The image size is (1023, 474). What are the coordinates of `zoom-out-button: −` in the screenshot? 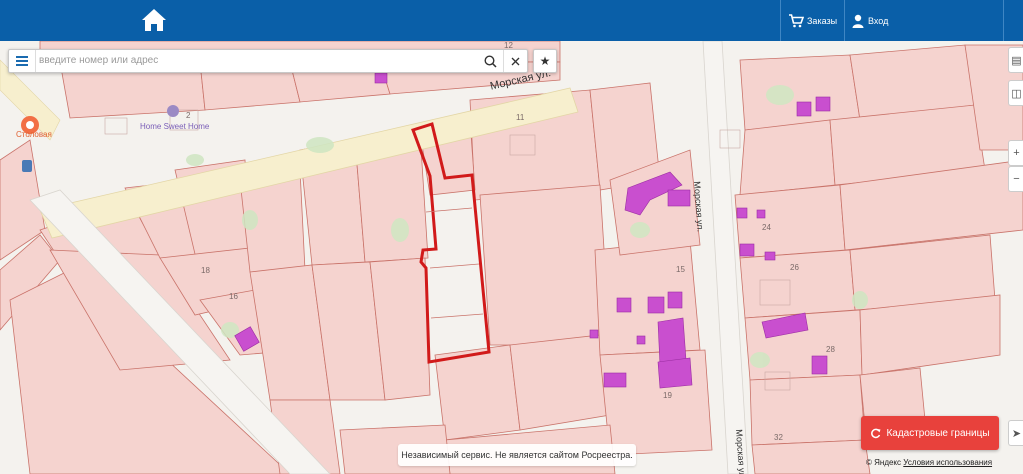 It's located at (1015, 179).